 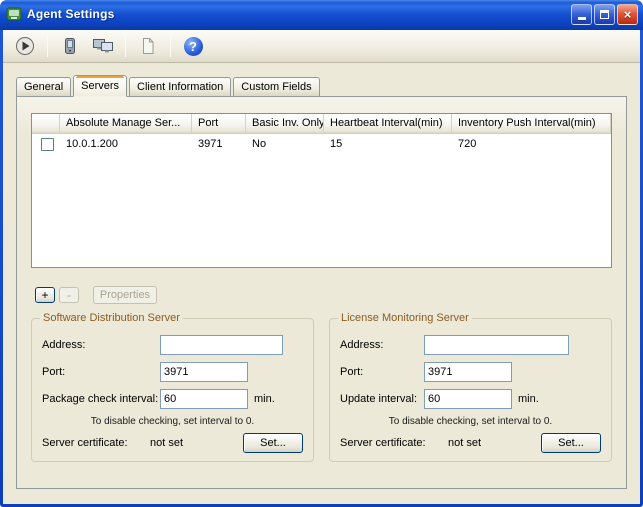 What do you see at coordinates (276, 86) in the screenshot?
I see `tab-custom-fields: Custom Fields` at bounding box center [276, 86].